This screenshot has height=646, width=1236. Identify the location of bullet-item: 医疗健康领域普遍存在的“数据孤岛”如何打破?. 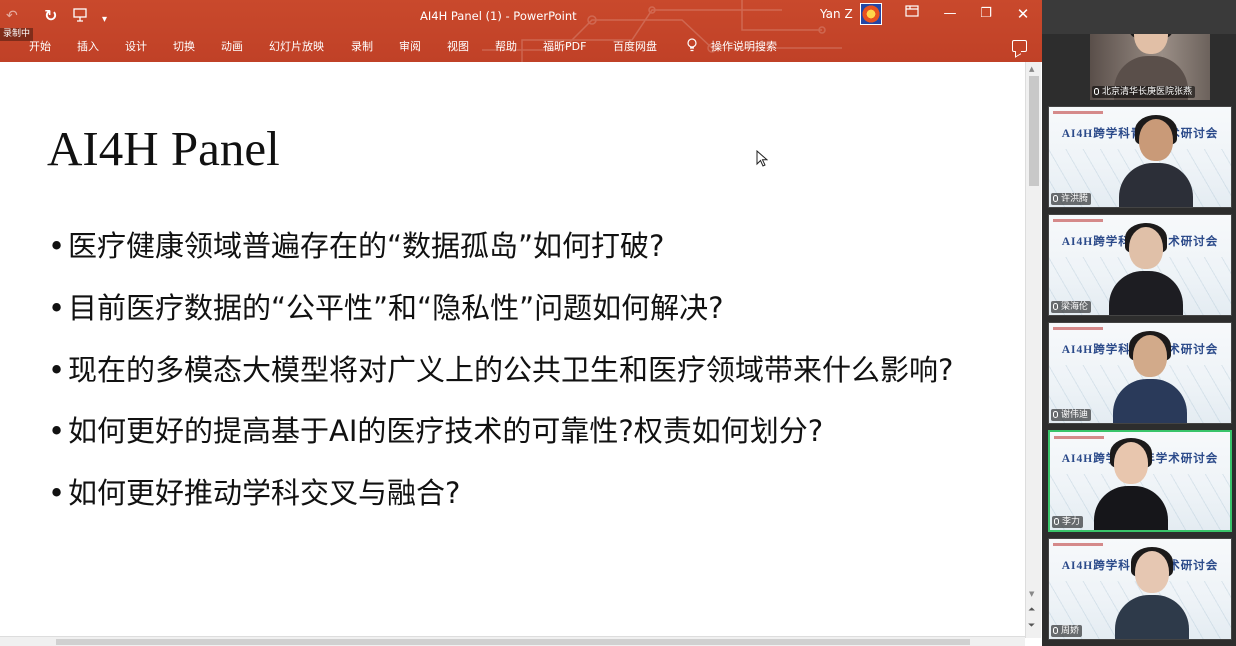
(518, 246).